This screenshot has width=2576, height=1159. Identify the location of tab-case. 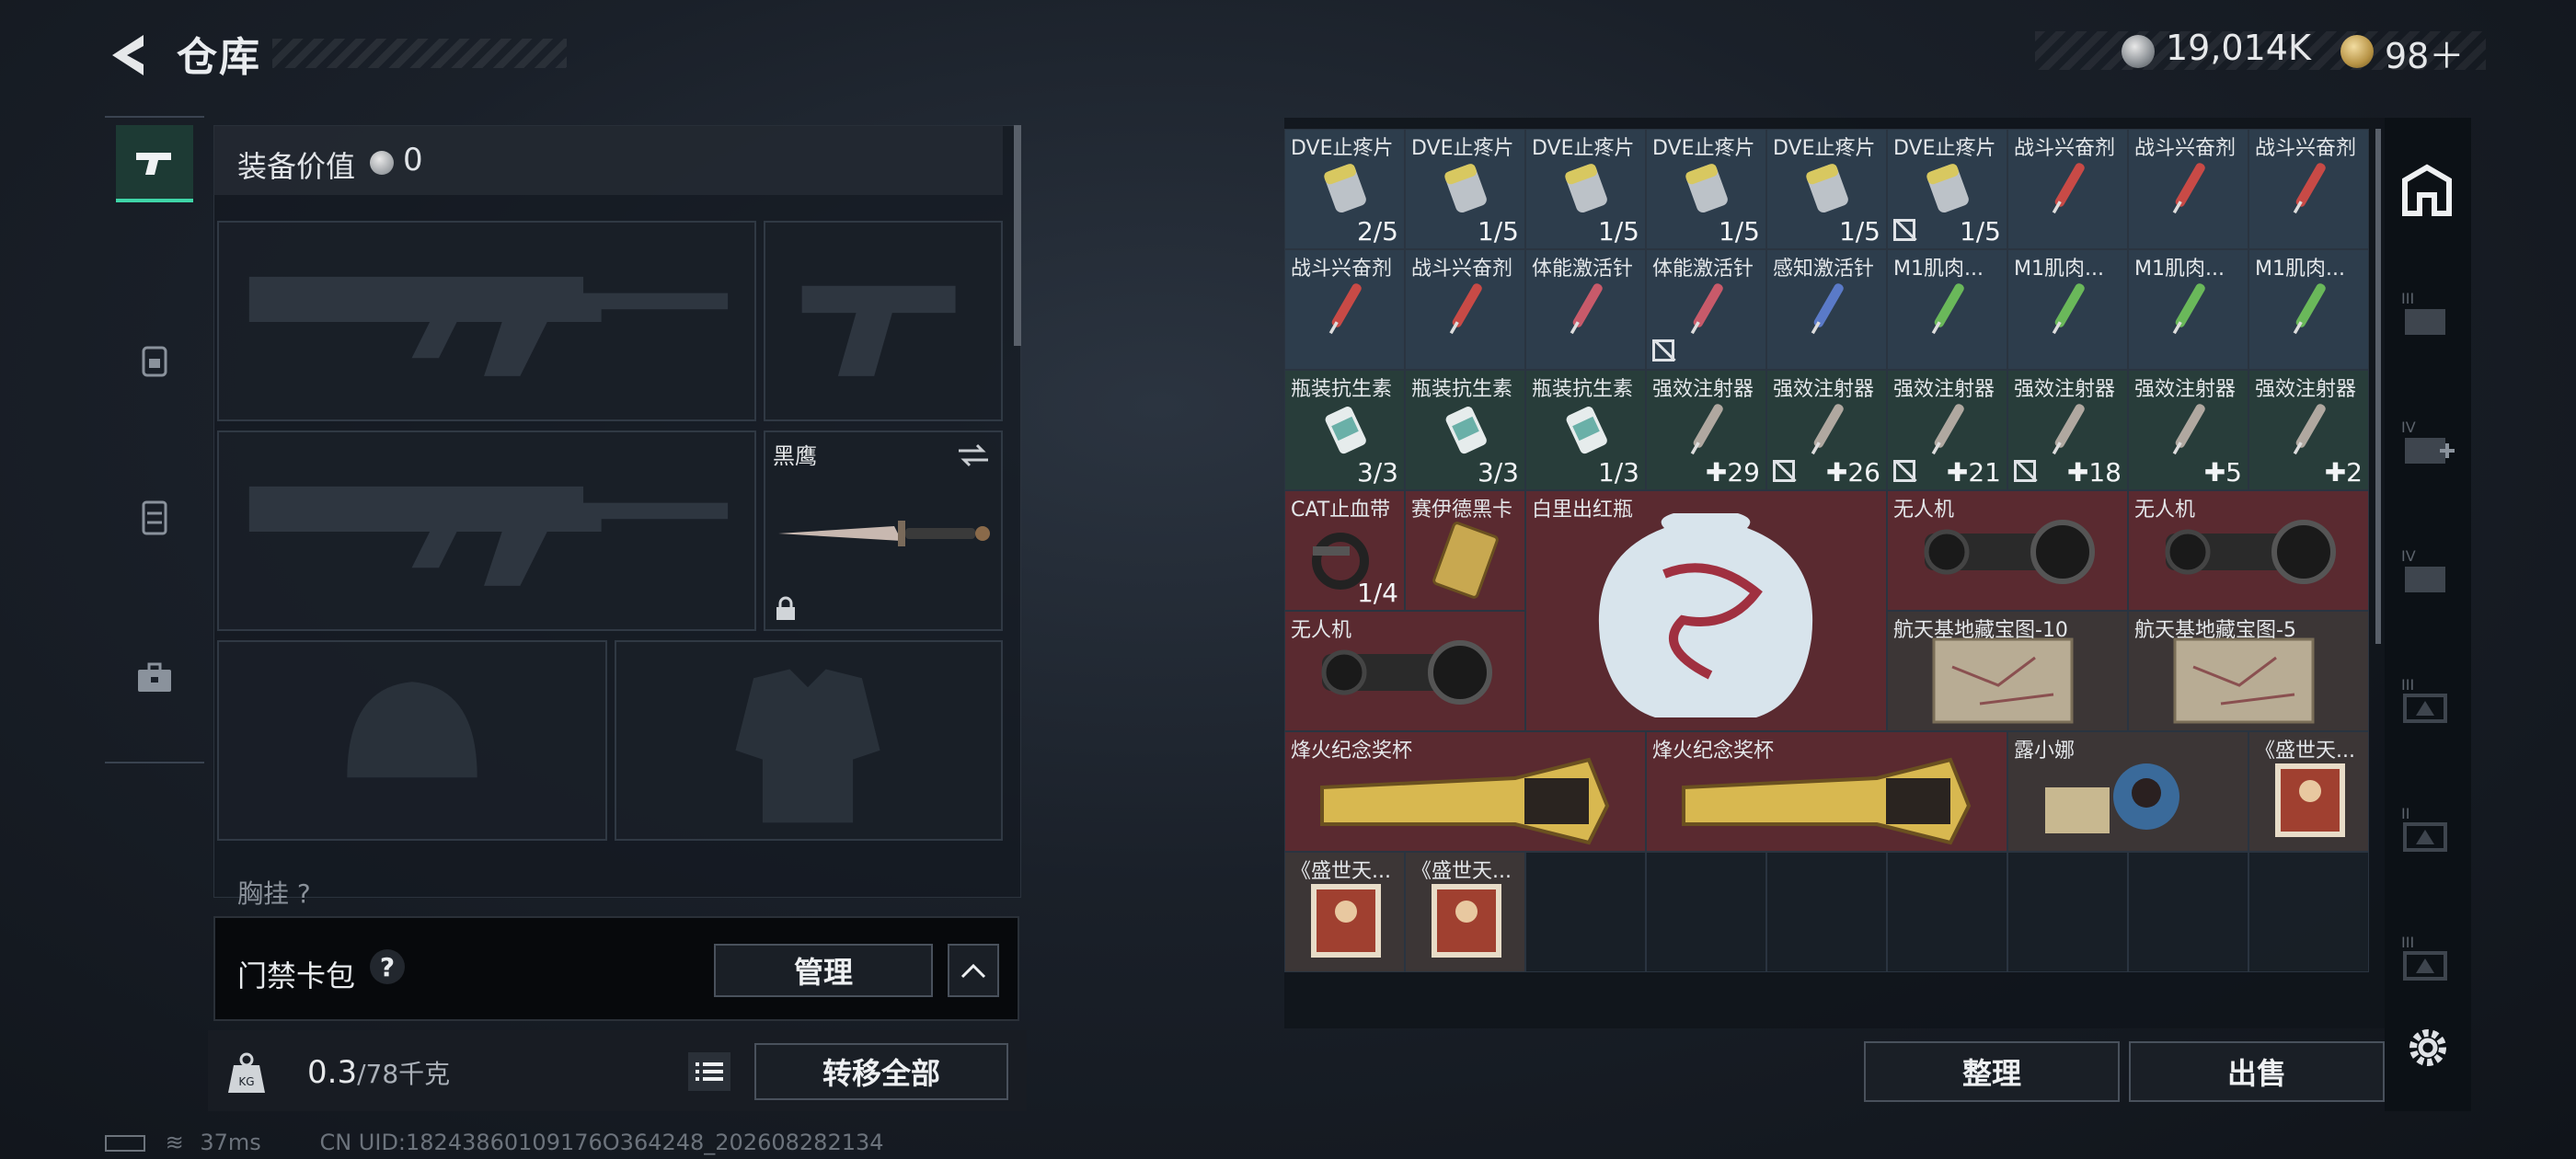
(154, 677).